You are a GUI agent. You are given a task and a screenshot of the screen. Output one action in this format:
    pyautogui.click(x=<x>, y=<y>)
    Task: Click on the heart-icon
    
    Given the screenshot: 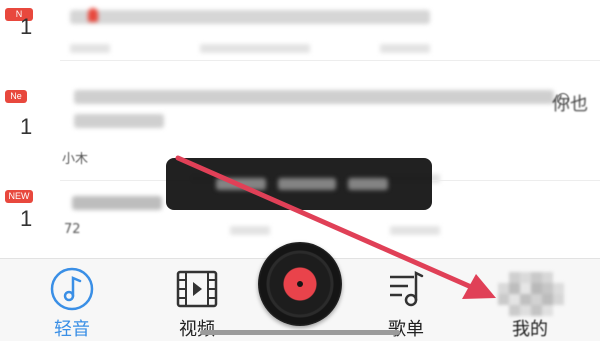 What is the action you would take?
    pyautogui.click(x=93, y=15)
    